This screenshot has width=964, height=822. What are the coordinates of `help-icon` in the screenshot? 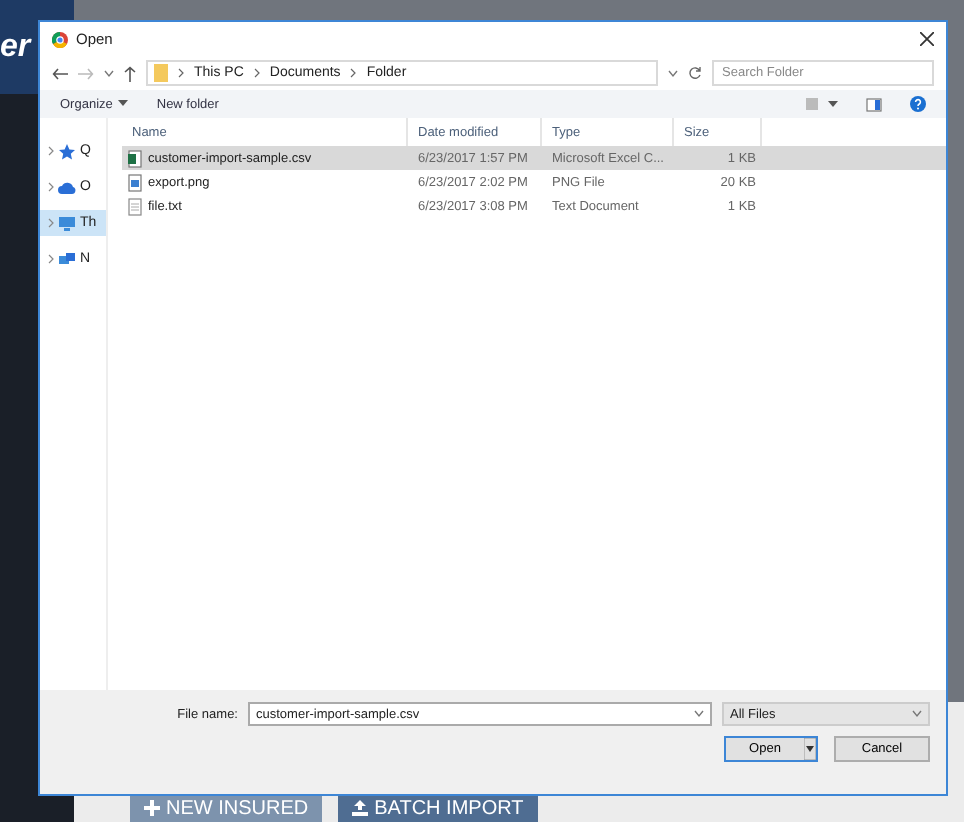 It's located at (918, 104).